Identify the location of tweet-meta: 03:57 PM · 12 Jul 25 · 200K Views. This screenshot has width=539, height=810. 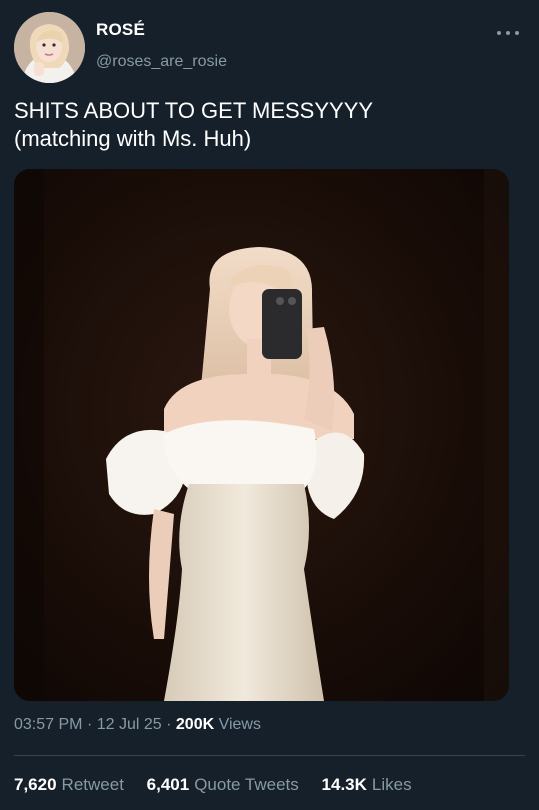
(137, 725).